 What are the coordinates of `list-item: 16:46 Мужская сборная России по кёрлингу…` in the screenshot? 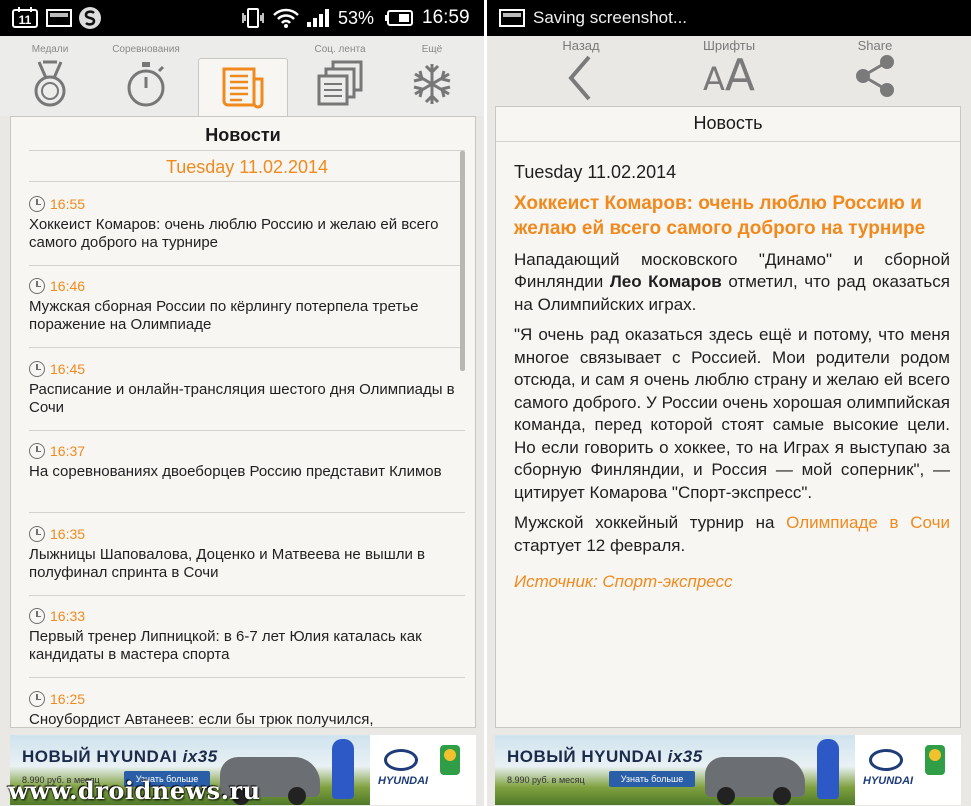 It's located at (249, 305).